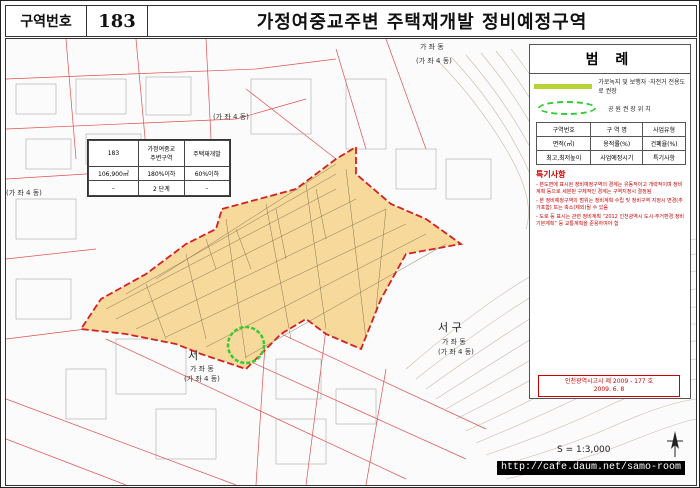 The width and height of the screenshot is (700, 488). I want to click on legend-table-cell: 구역번호, so click(563, 129).